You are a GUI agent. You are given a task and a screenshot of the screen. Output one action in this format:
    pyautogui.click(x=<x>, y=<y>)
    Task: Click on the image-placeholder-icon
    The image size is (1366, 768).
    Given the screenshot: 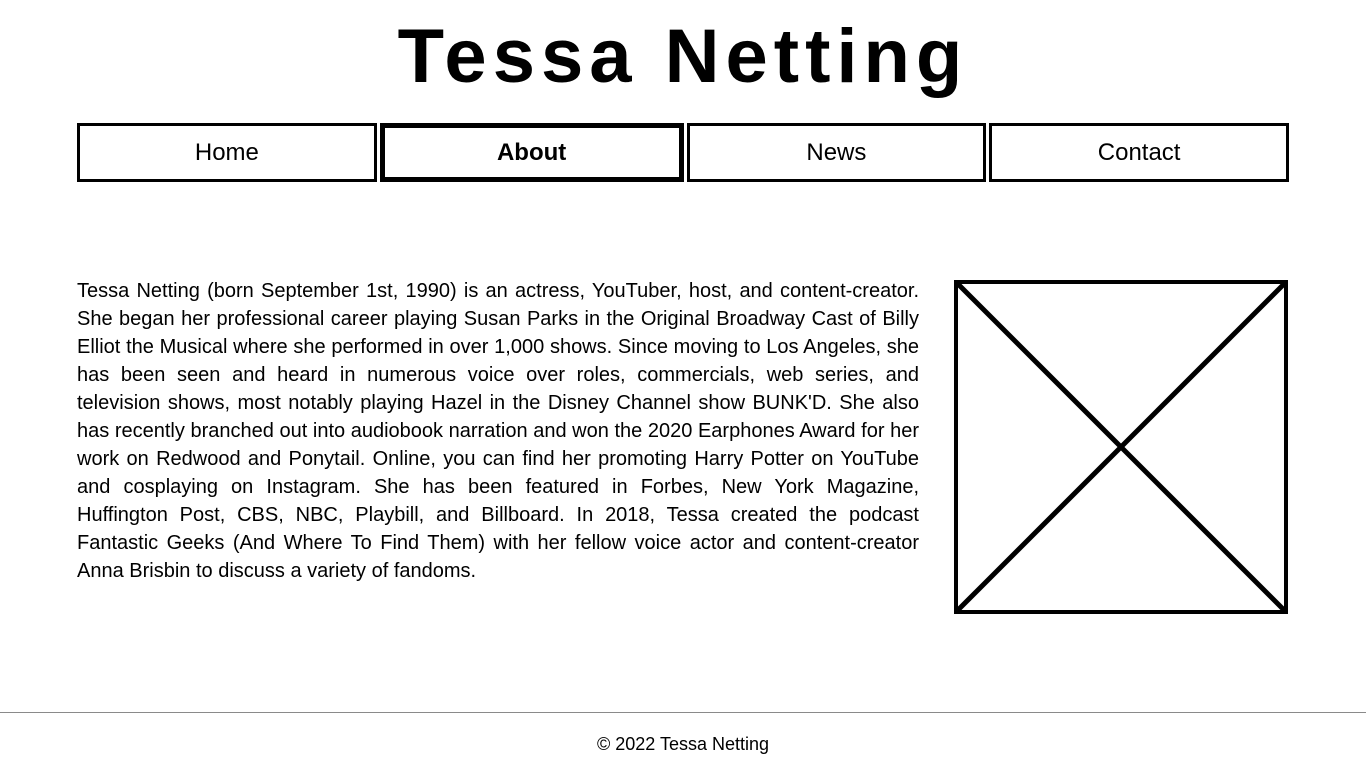 What is the action you would take?
    pyautogui.click(x=1121, y=447)
    